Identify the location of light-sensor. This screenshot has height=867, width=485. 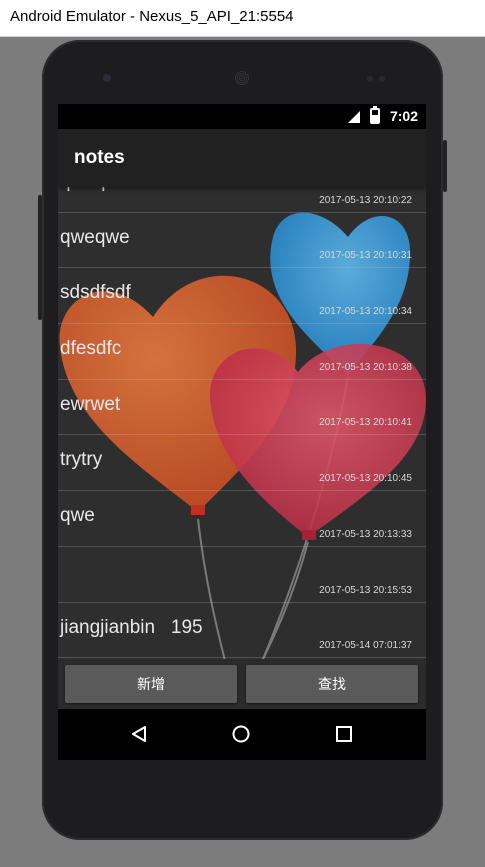
(382, 79).